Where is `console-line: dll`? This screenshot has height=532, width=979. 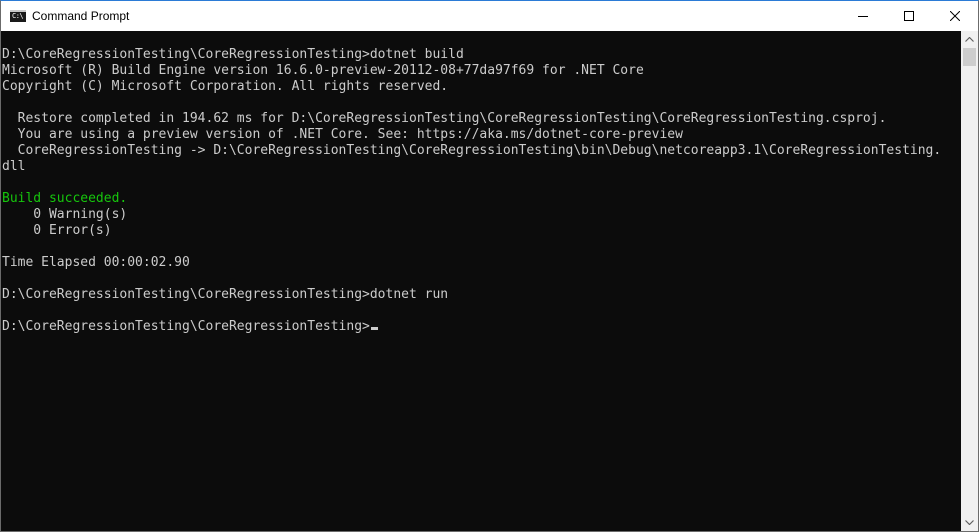
console-line: dll is located at coordinates (14, 166).